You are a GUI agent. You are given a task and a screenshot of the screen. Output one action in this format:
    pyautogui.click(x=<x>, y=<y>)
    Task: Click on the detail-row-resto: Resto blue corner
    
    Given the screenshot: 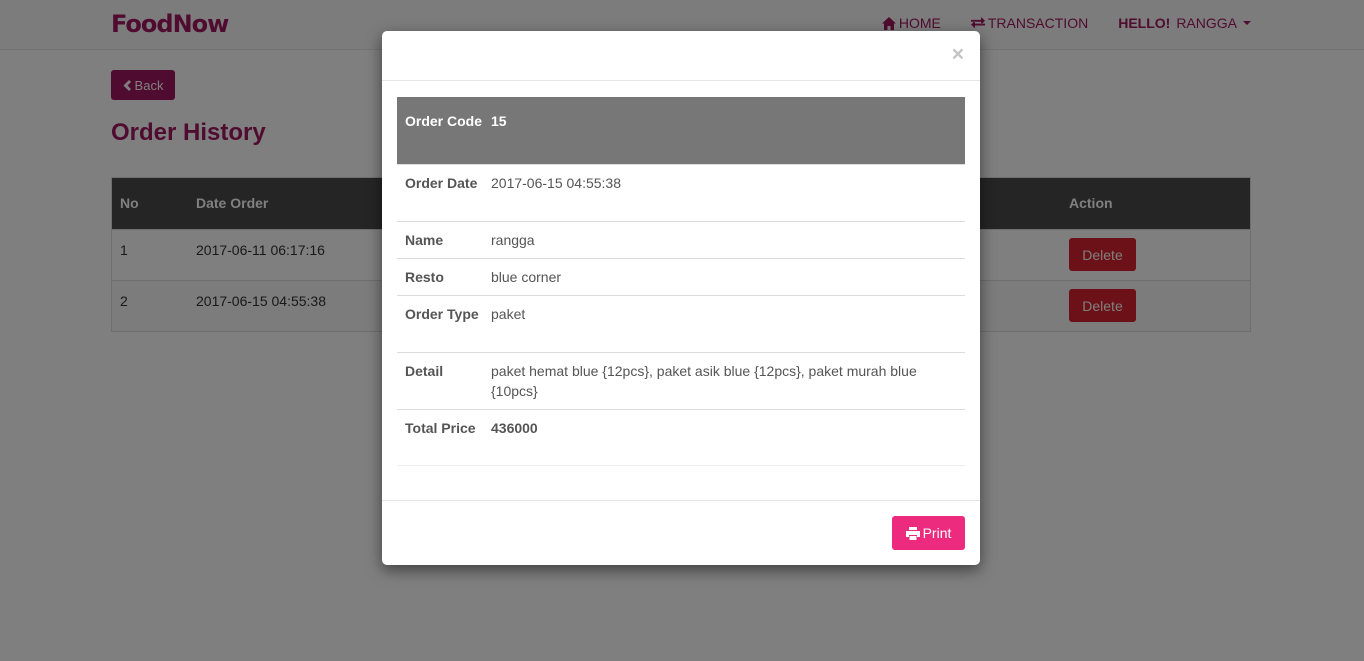 What is the action you would take?
    pyautogui.click(x=681, y=276)
    